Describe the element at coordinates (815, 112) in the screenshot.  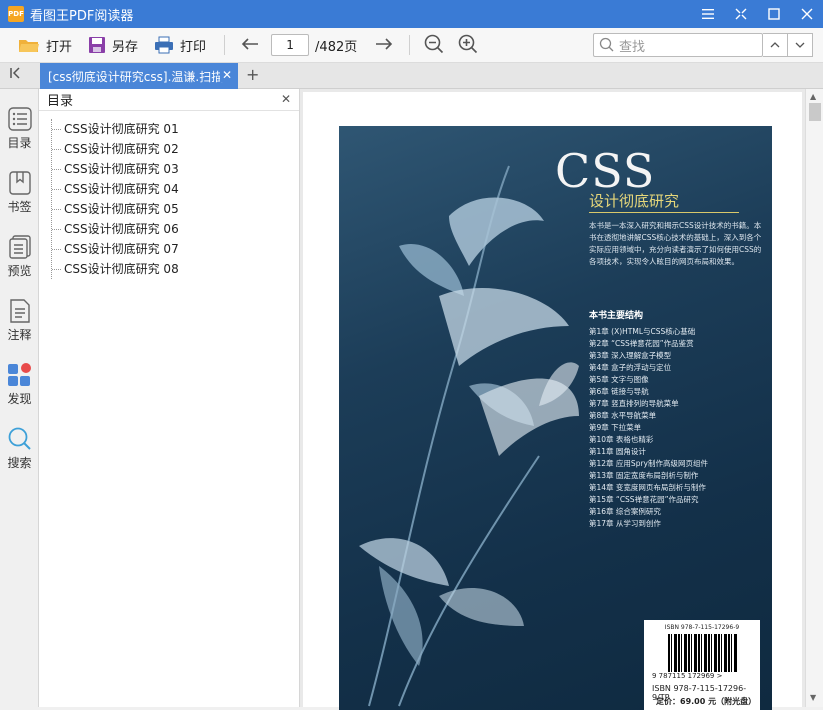
I see `scrollbar-thumb` at that location.